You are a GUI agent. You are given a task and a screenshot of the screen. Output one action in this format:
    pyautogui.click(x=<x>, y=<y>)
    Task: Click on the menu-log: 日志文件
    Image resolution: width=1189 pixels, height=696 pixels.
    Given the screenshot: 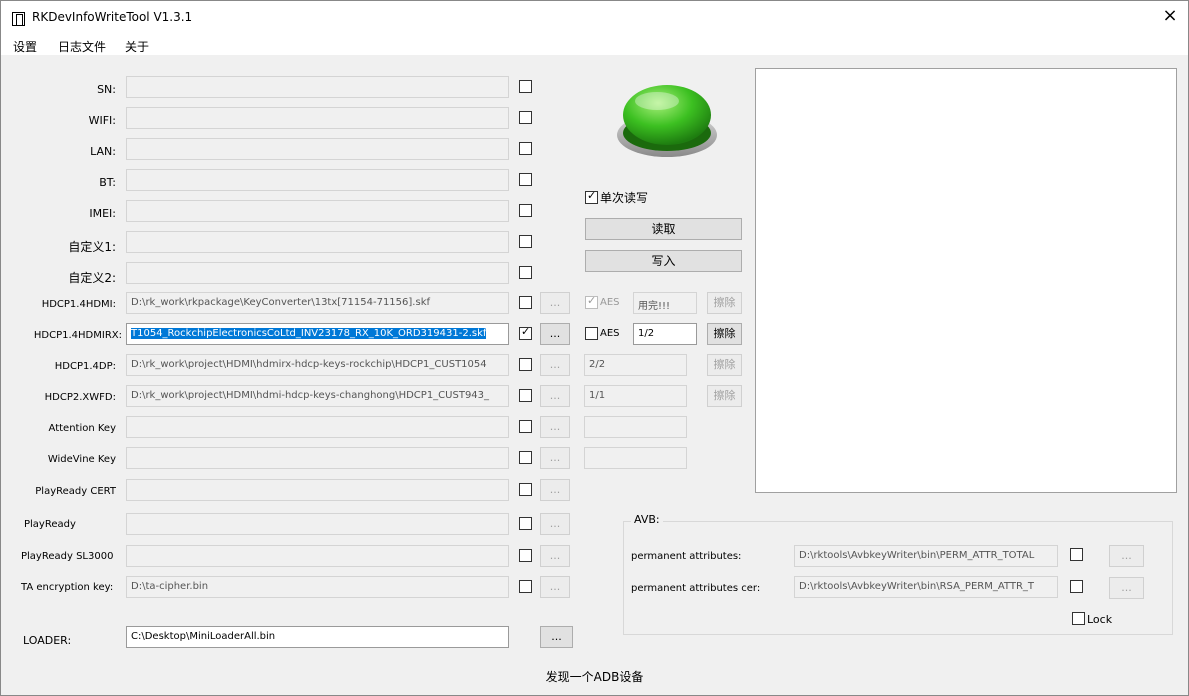 What is the action you would take?
    pyautogui.click(x=82, y=46)
    